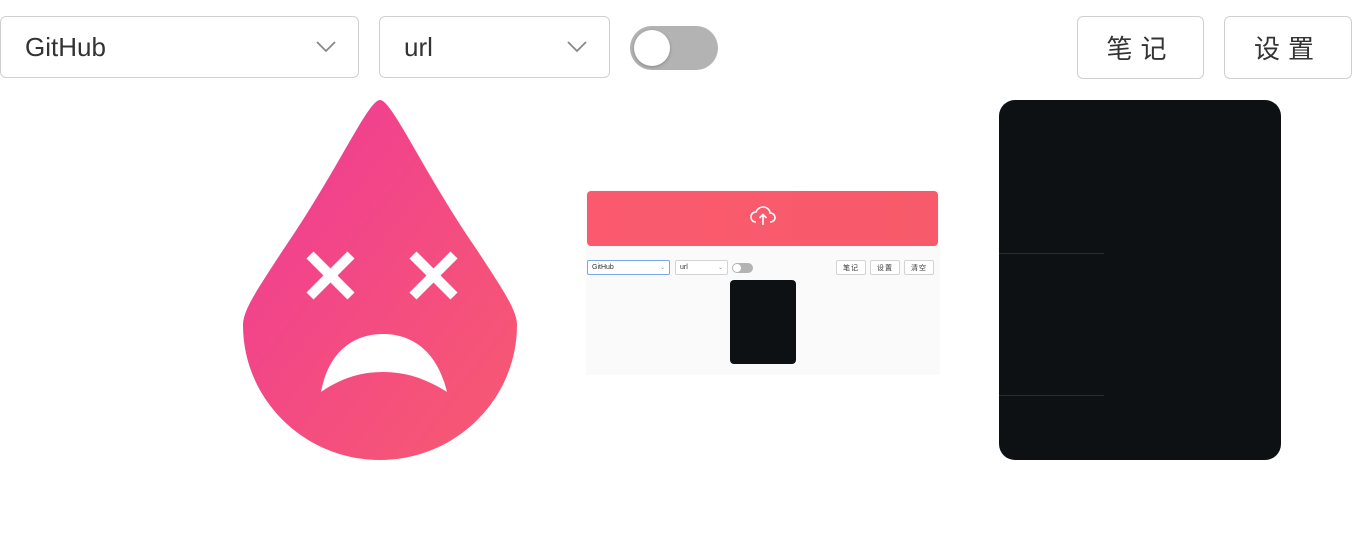 The height and width of the screenshot is (548, 1368). Describe the element at coordinates (1140, 280) in the screenshot. I see `dark-preview-panel` at that location.